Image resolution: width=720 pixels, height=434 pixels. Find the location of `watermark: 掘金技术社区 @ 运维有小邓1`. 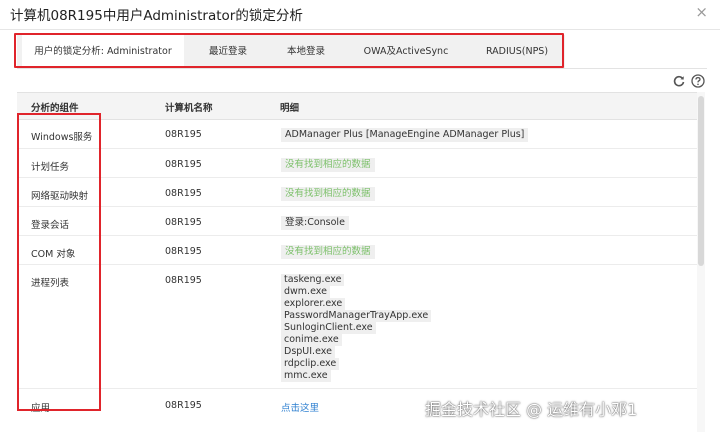

watermark: 掘金技术社区 @ 运维有小邓1 is located at coordinates (531, 409).